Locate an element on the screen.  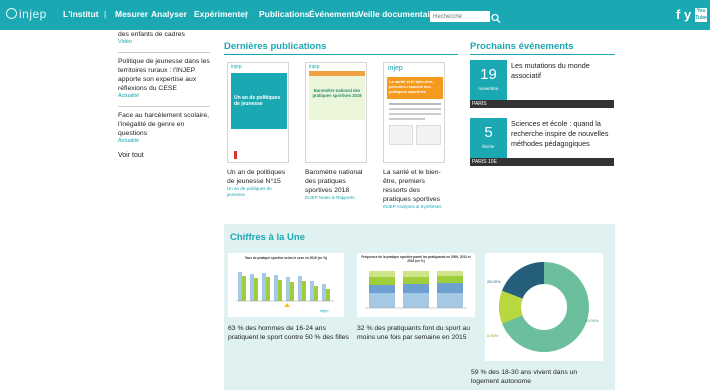
publication-collection: INJEP Analyses & Synthèses is located at coordinates (414, 207).